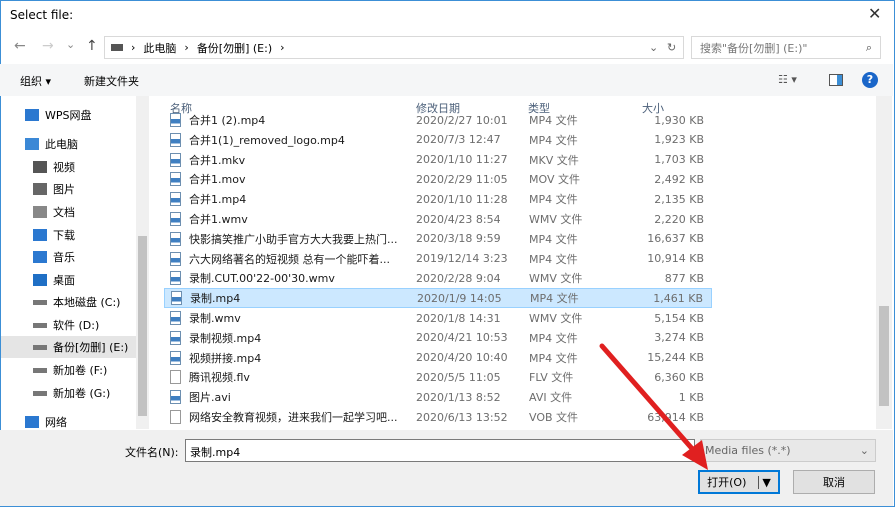 This screenshot has width=895, height=507. Describe the element at coordinates (159, 48) in the screenshot. I see `breadcrumb-this-pc: 此电脑` at that location.